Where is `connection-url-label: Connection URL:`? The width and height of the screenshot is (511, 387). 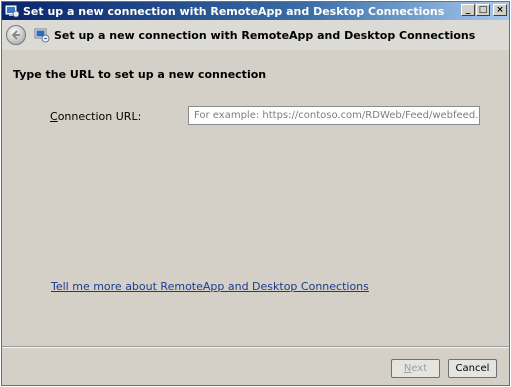 connection-url-label: Connection URL: is located at coordinates (95, 116).